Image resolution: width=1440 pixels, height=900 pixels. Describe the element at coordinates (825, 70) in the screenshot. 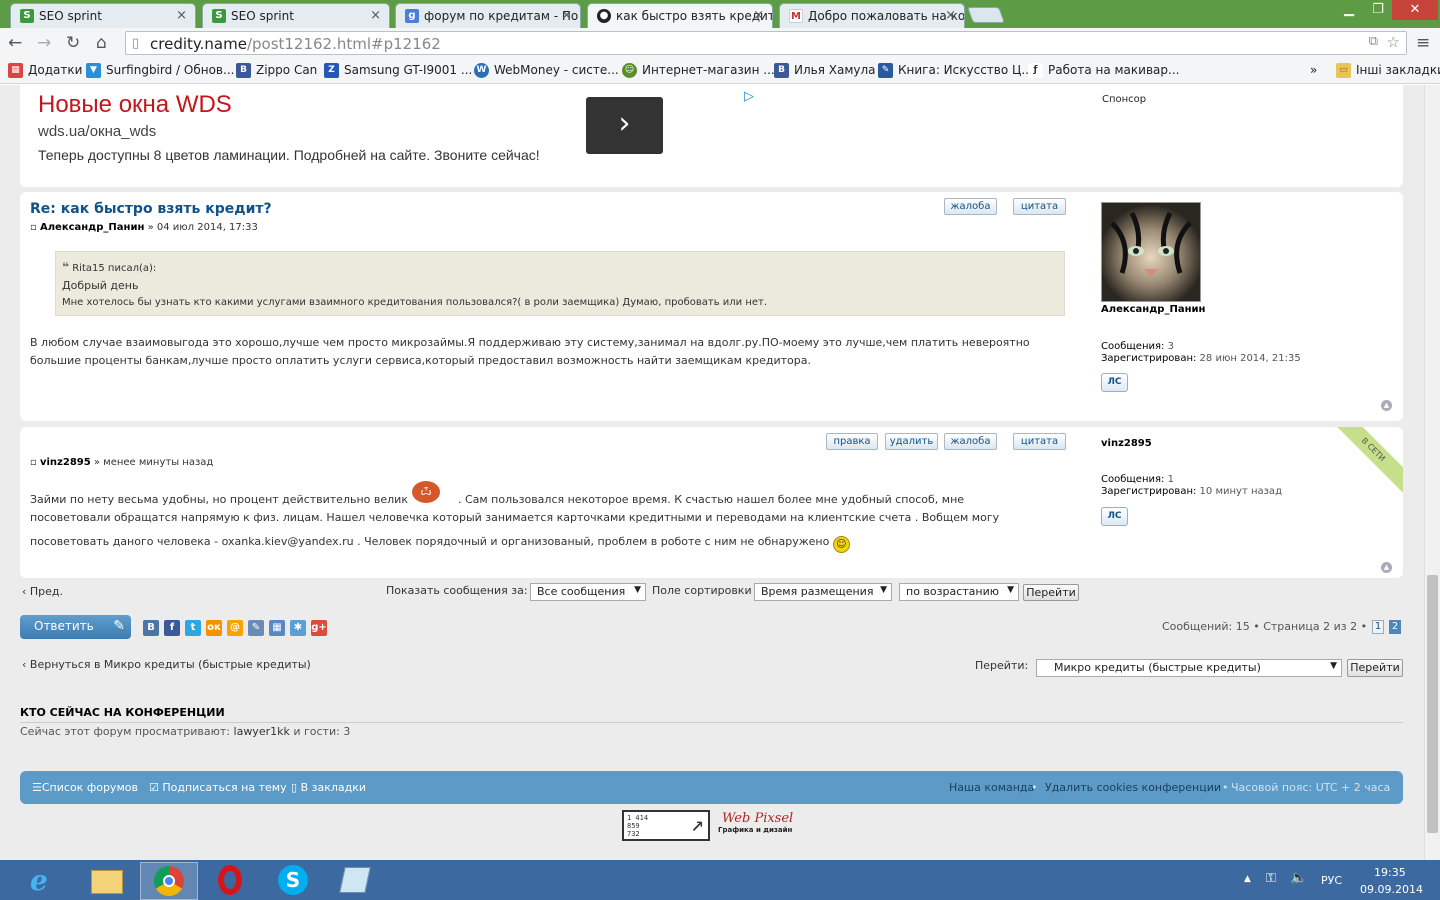

I see `bookmark-khamula: В Илья Хамула` at that location.